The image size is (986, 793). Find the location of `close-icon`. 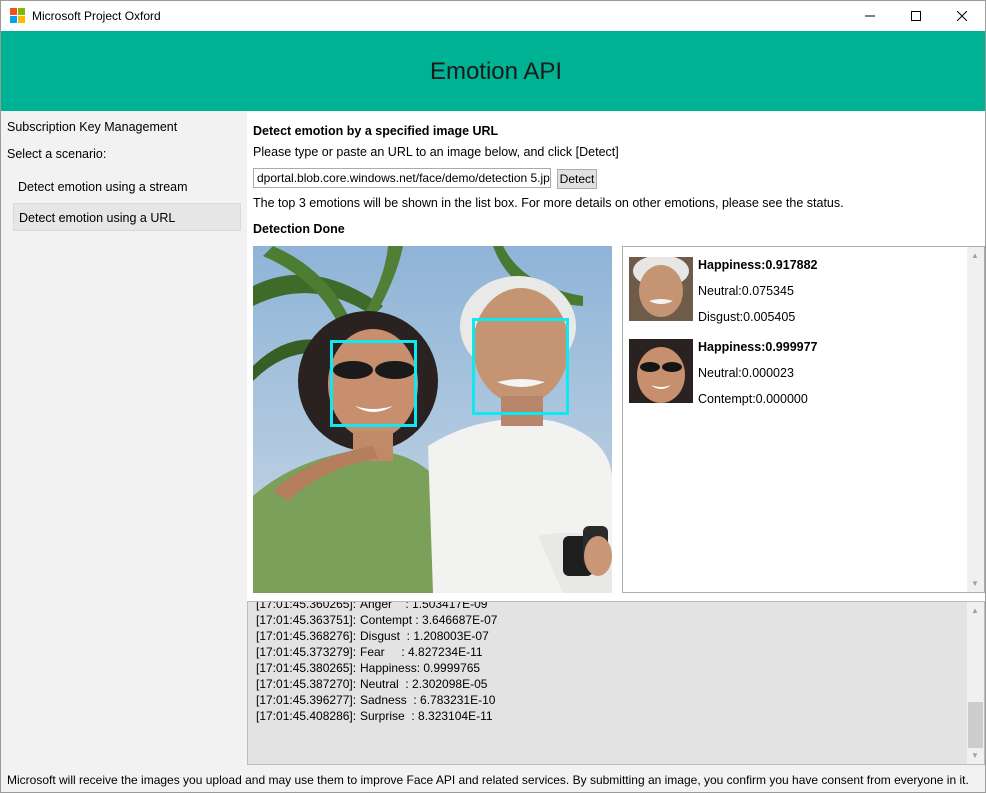

close-icon is located at coordinates (962, 16).